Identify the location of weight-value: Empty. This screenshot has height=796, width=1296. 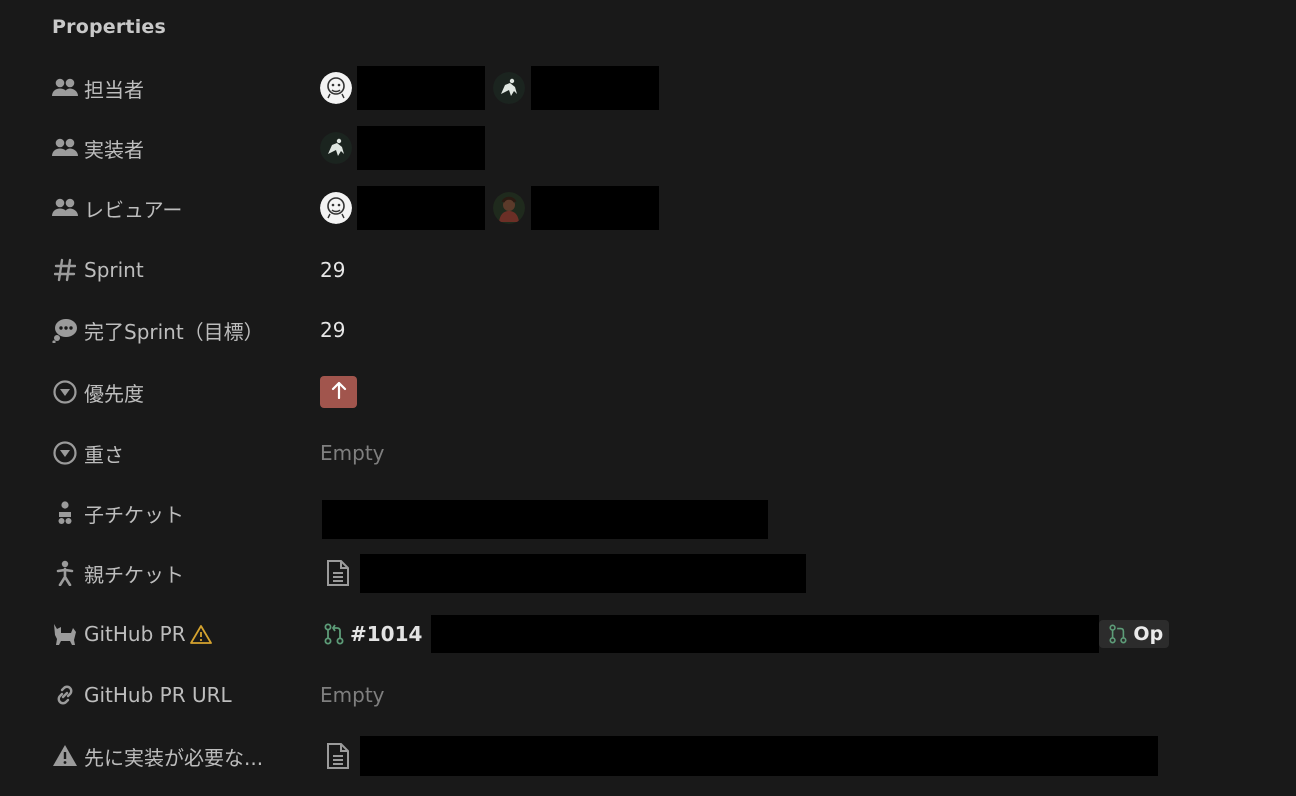
(352, 453).